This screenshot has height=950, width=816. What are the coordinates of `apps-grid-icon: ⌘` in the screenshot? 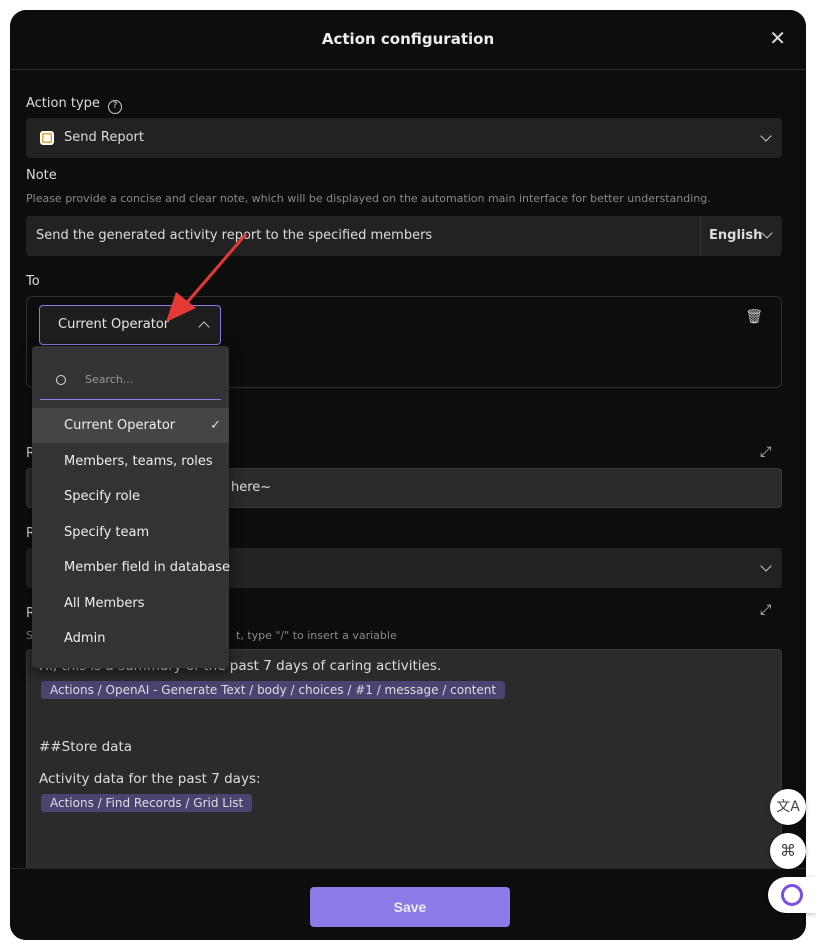 It's located at (788, 851).